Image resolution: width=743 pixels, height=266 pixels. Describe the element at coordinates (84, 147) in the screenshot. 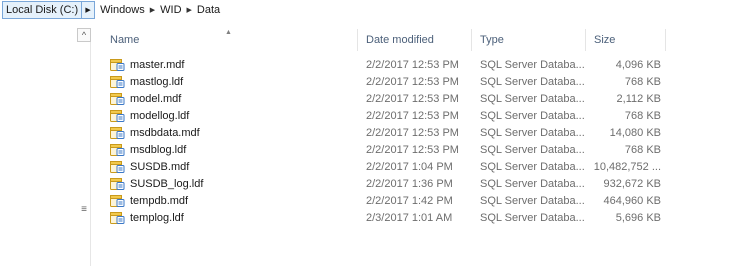

I see `navigation-pane-scrollbar: ^ ≡` at that location.